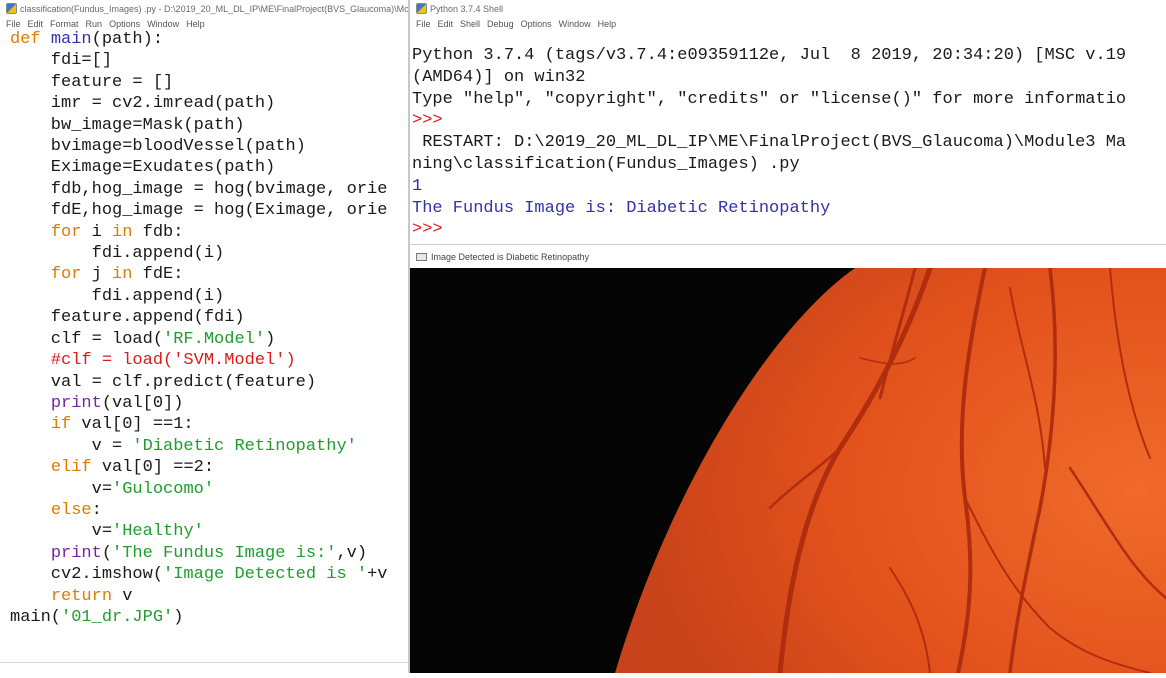  I want to click on shell-line-token: ning\classification(Fundus_Images) .py, so click(606, 164).